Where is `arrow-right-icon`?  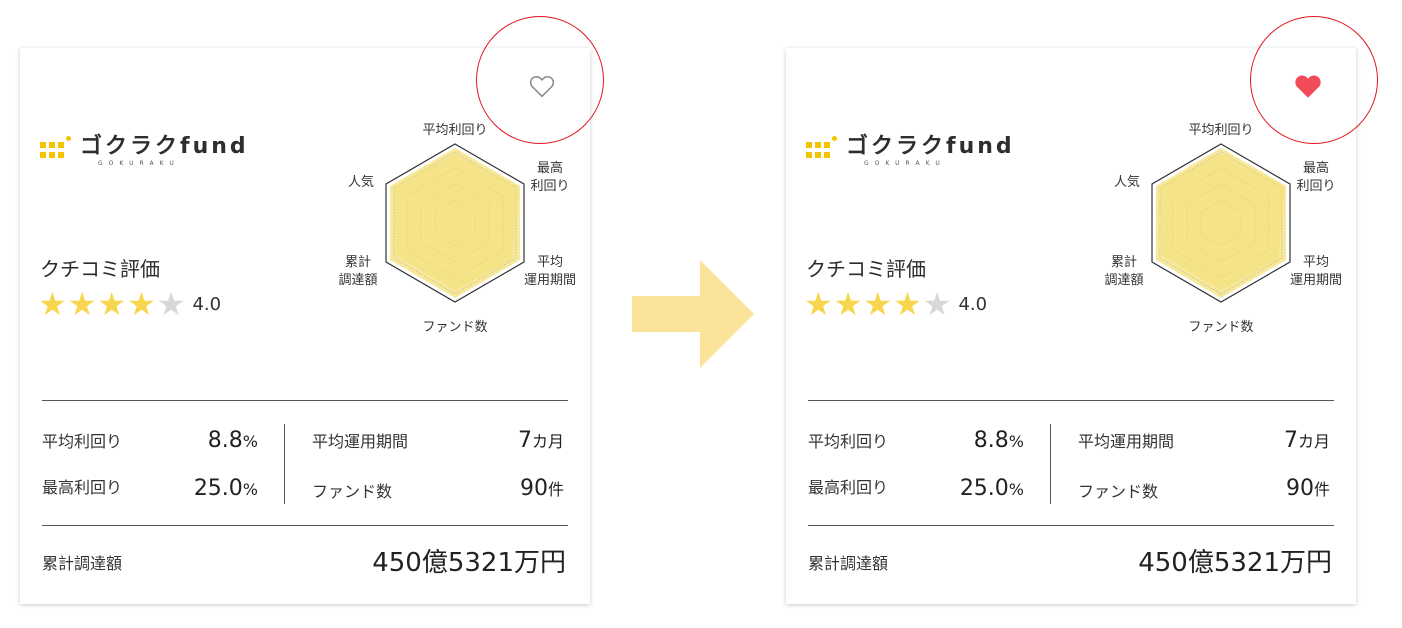 arrow-right-icon is located at coordinates (693, 314).